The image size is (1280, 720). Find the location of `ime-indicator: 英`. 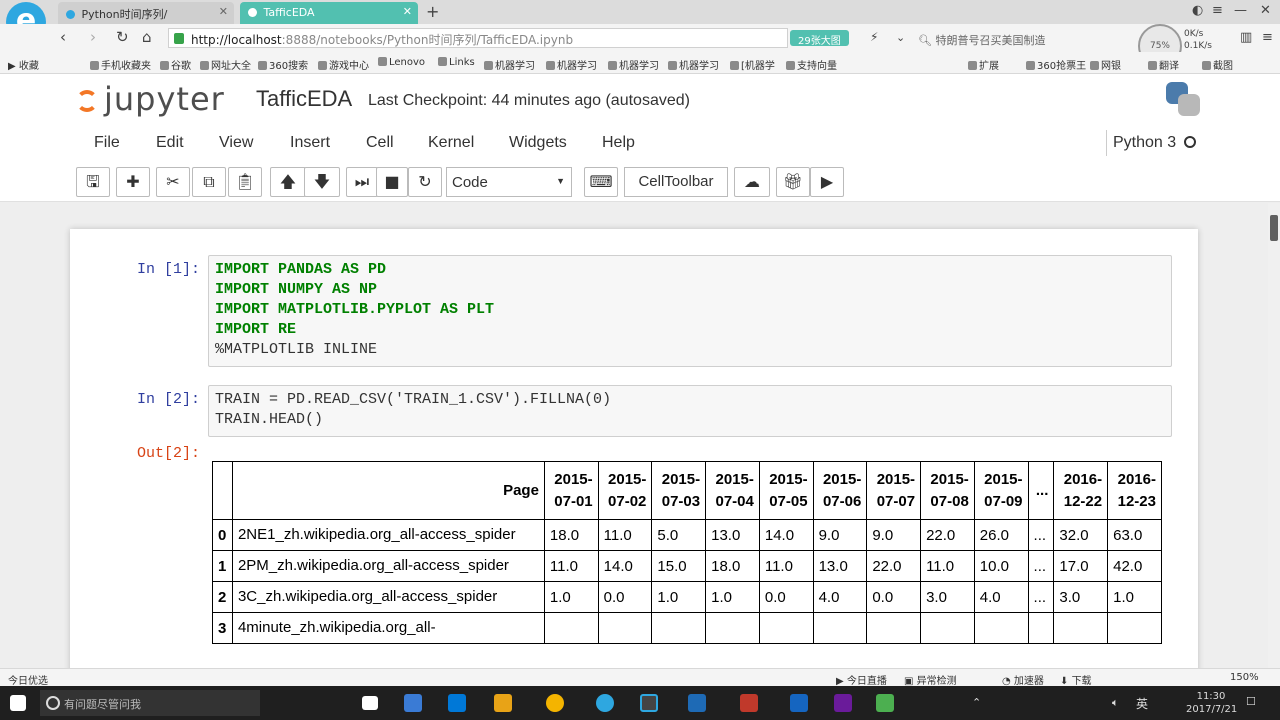

ime-indicator: 英 is located at coordinates (1142, 703).